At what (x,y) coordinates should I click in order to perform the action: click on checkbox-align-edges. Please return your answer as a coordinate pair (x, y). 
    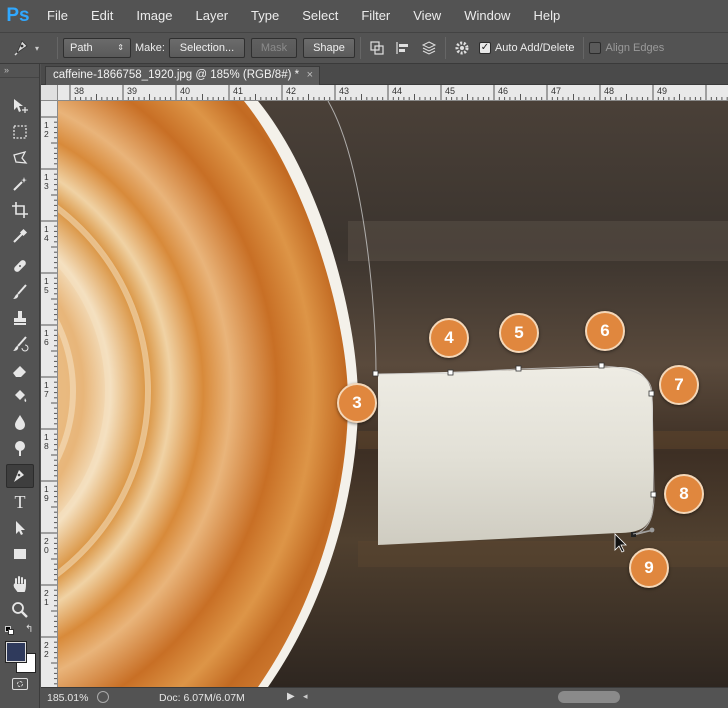
    Looking at the image, I should click on (595, 48).